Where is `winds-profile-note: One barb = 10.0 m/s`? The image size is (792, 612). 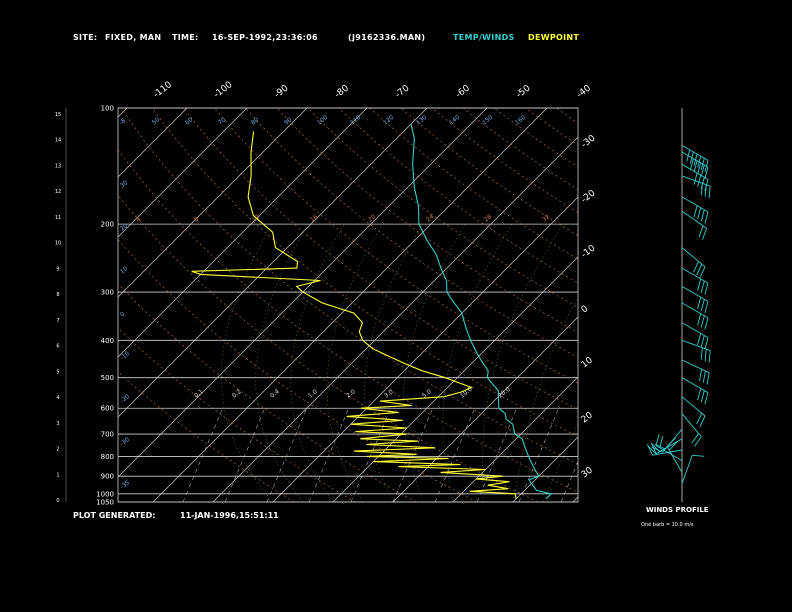 winds-profile-note: One barb = 10.0 m/s is located at coordinates (667, 525).